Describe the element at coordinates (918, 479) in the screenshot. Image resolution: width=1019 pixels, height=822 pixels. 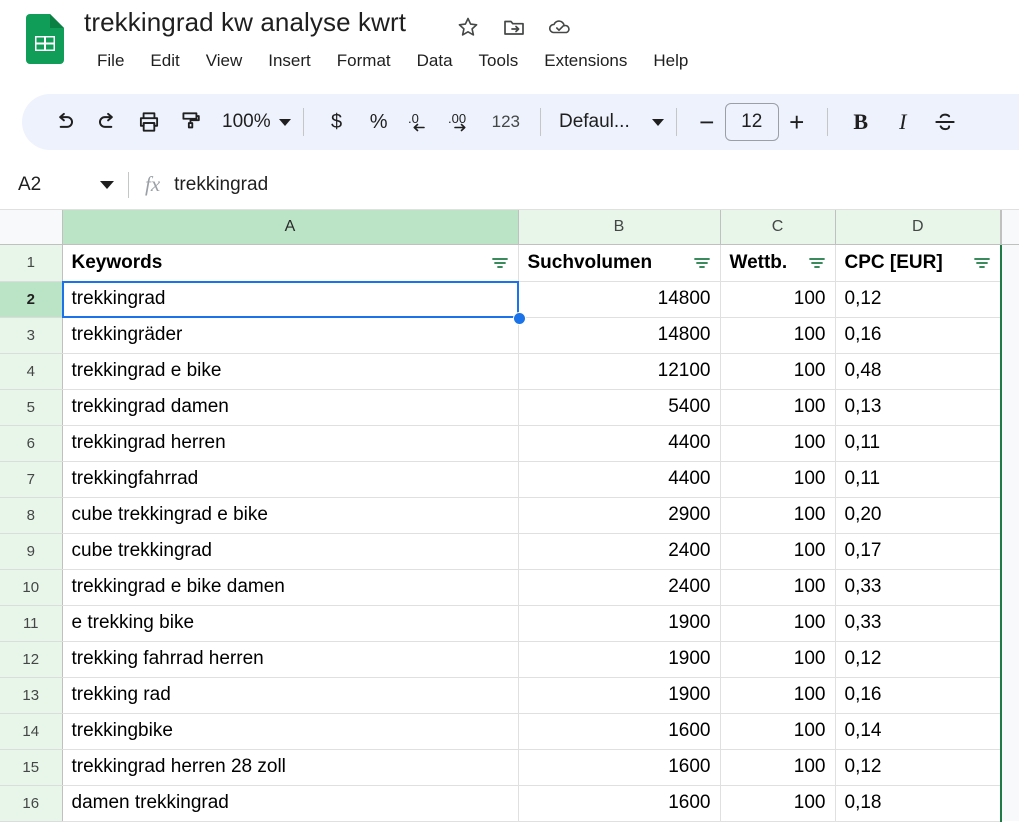
I see `cell-cpc: 0,11` at that location.